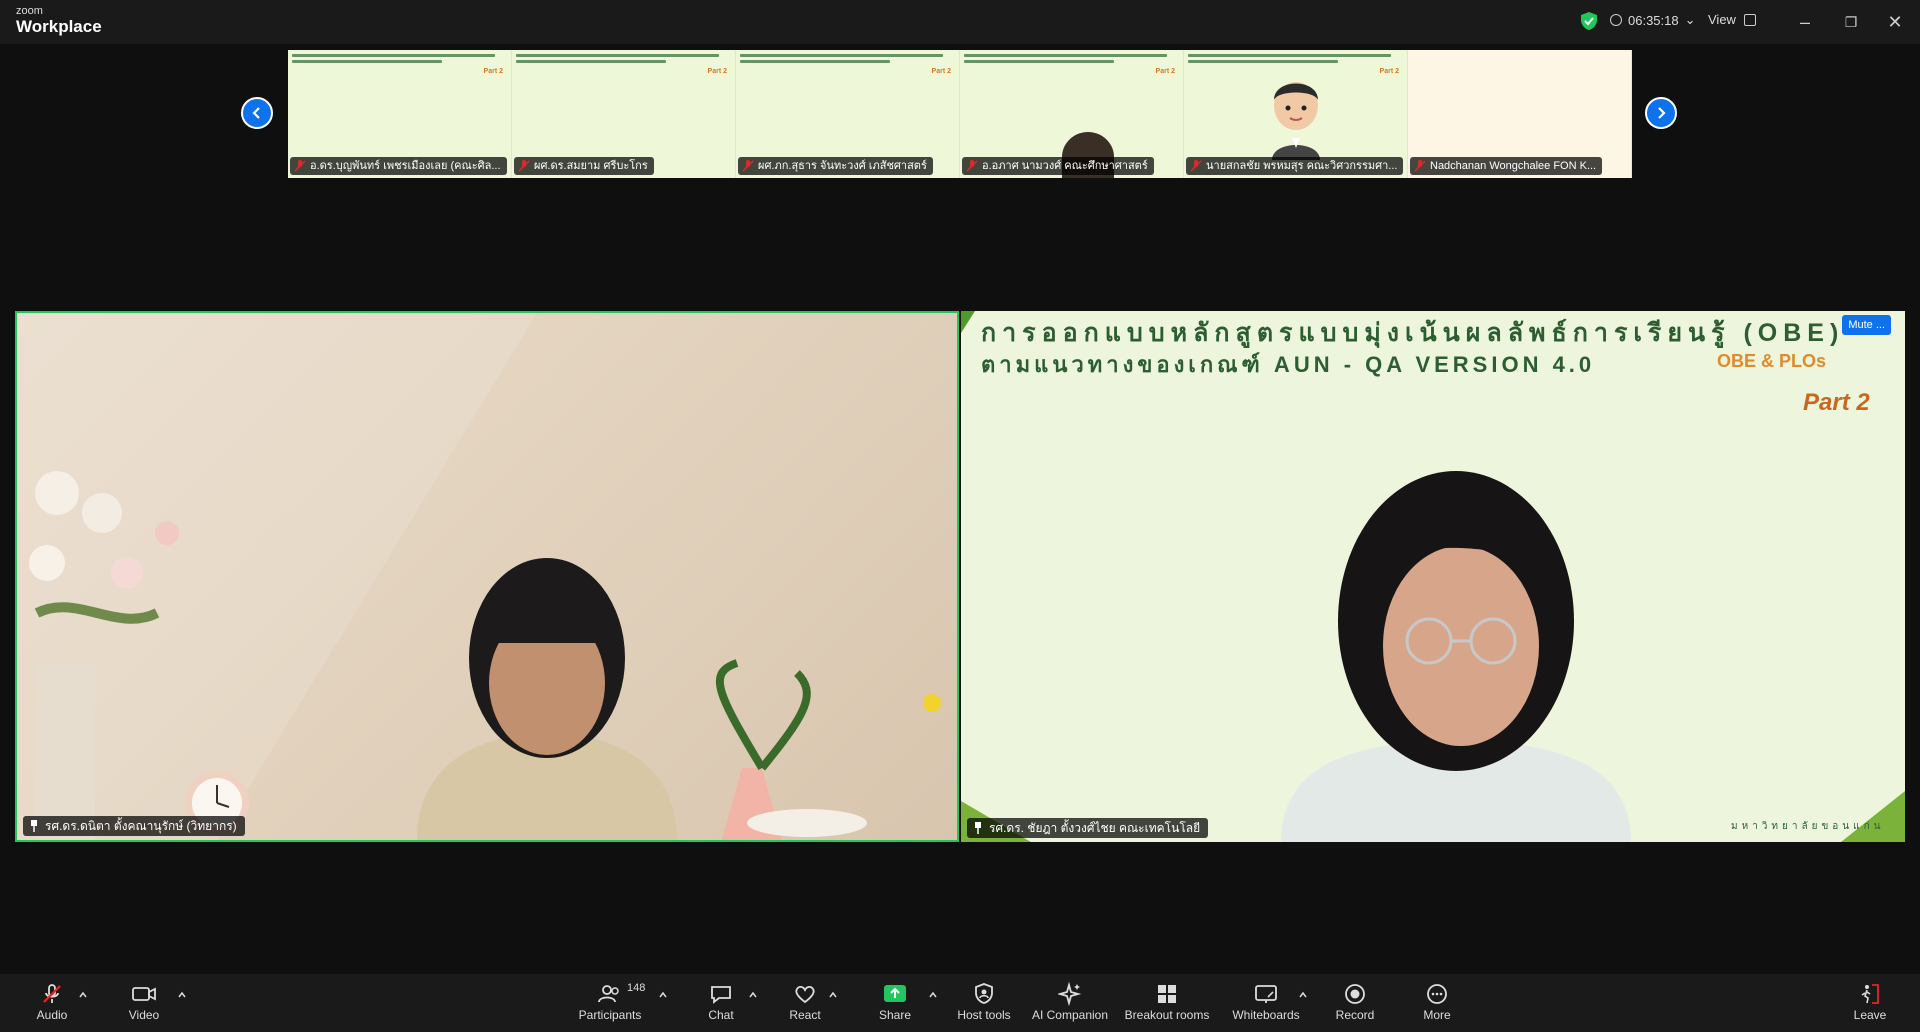 The width and height of the screenshot is (1920, 1032). I want to click on whiteboards-button: Whiteboards, so click(1266, 1002).